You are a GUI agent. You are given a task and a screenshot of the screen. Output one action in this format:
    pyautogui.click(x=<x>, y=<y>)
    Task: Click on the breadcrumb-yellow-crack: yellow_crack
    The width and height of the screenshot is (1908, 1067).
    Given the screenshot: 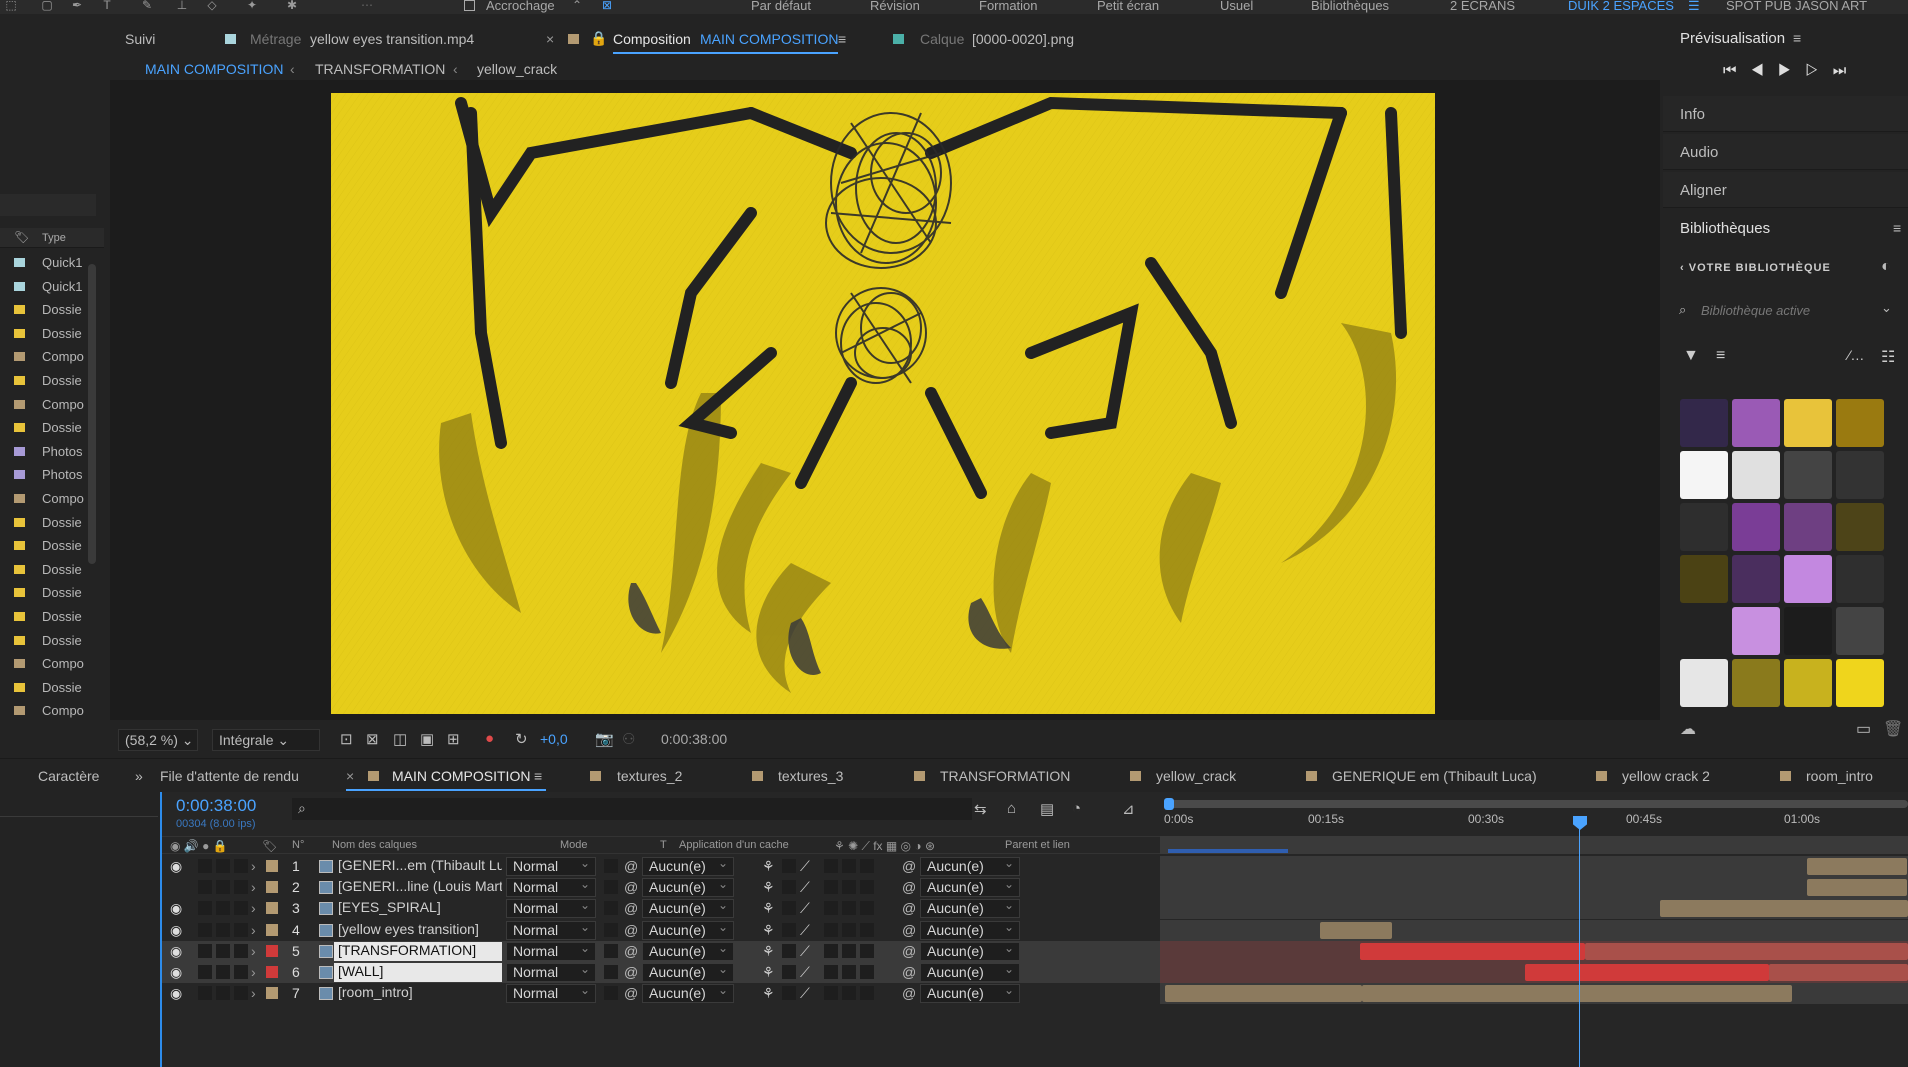 What is the action you would take?
    pyautogui.click(x=517, y=69)
    